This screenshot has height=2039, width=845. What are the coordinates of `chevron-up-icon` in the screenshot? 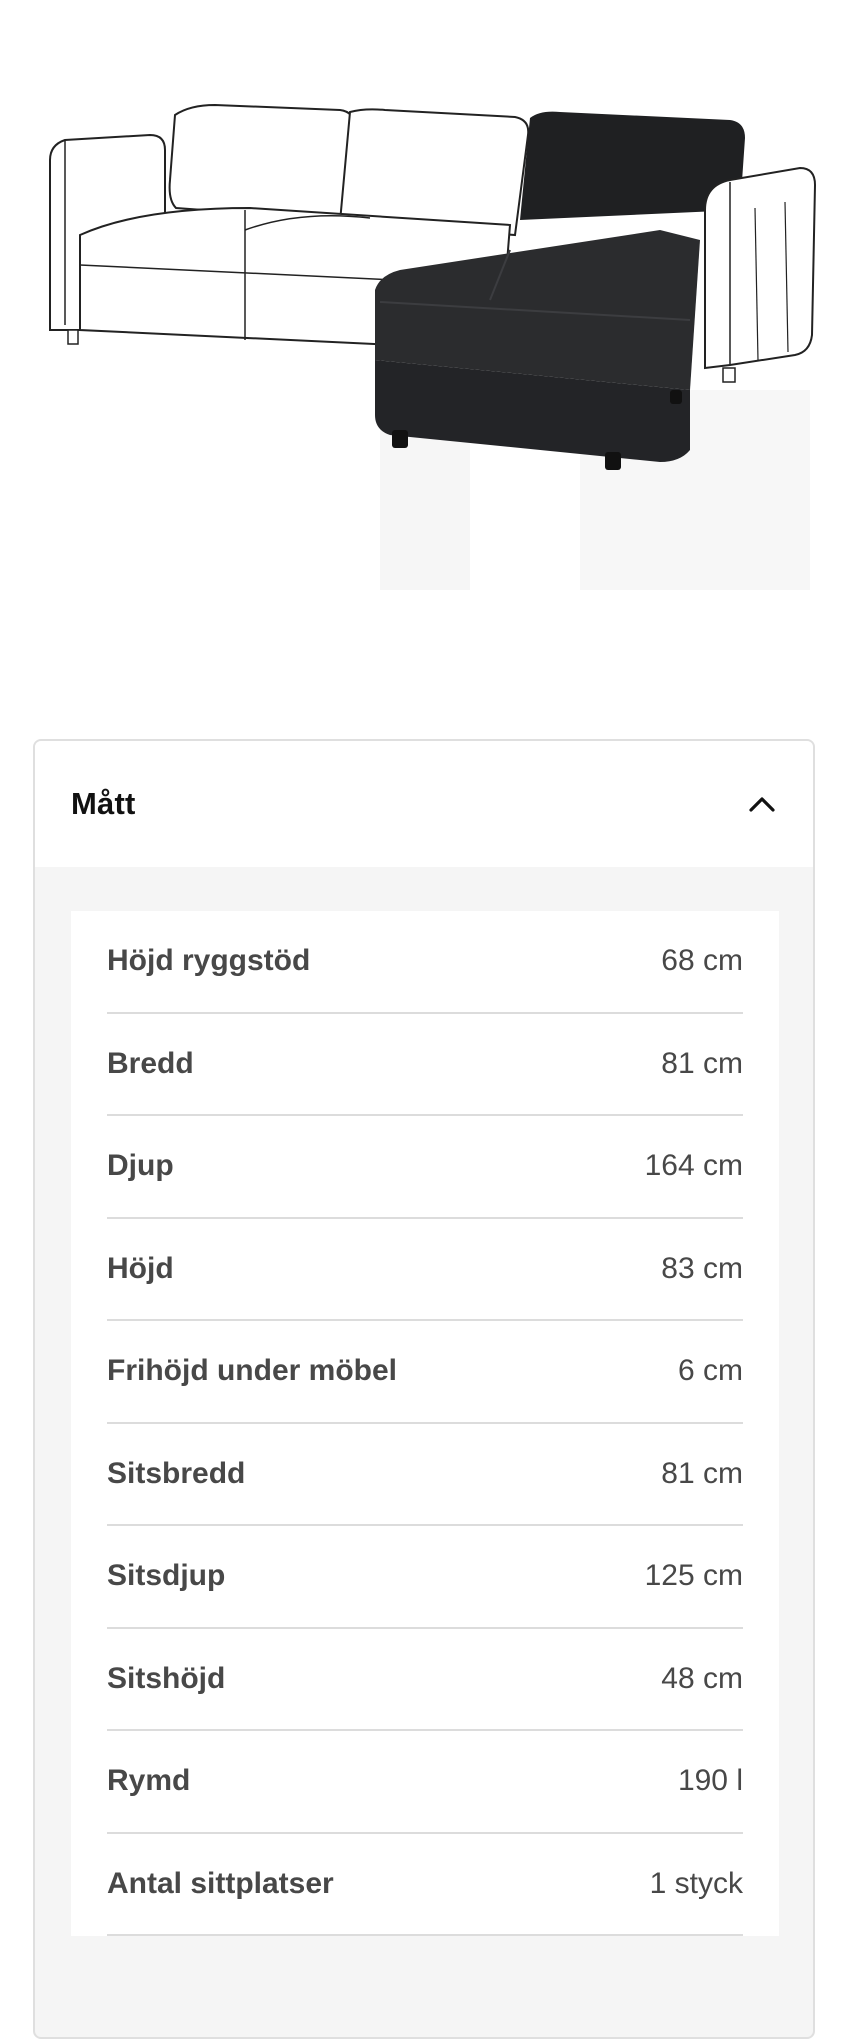 It's located at (762, 804).